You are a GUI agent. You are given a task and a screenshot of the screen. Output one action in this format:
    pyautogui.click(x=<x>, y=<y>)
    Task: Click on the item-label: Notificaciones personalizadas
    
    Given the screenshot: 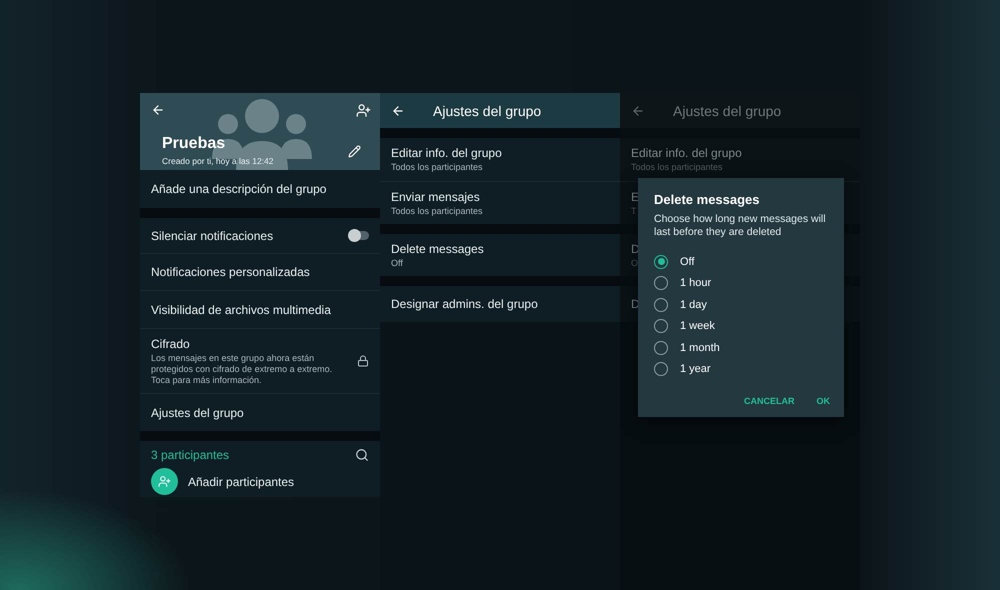 What is the action you would take?
    pyautogui.click(x=230, y=272)
    